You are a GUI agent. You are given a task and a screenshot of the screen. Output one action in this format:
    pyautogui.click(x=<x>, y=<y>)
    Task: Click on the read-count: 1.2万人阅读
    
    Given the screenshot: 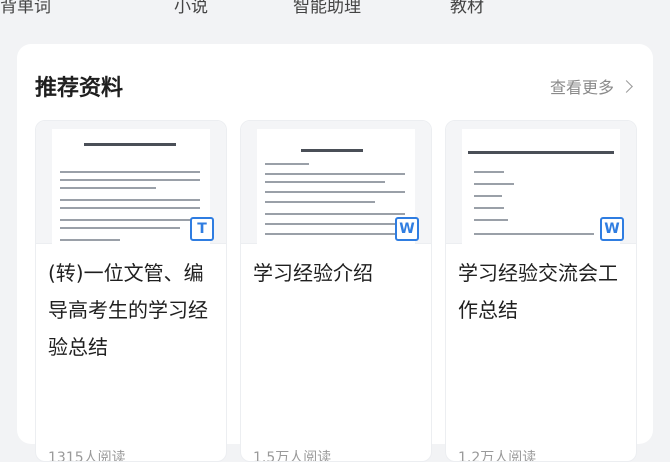 What is the action you would take?
    pyautogui.click(x=497, y=456)
    